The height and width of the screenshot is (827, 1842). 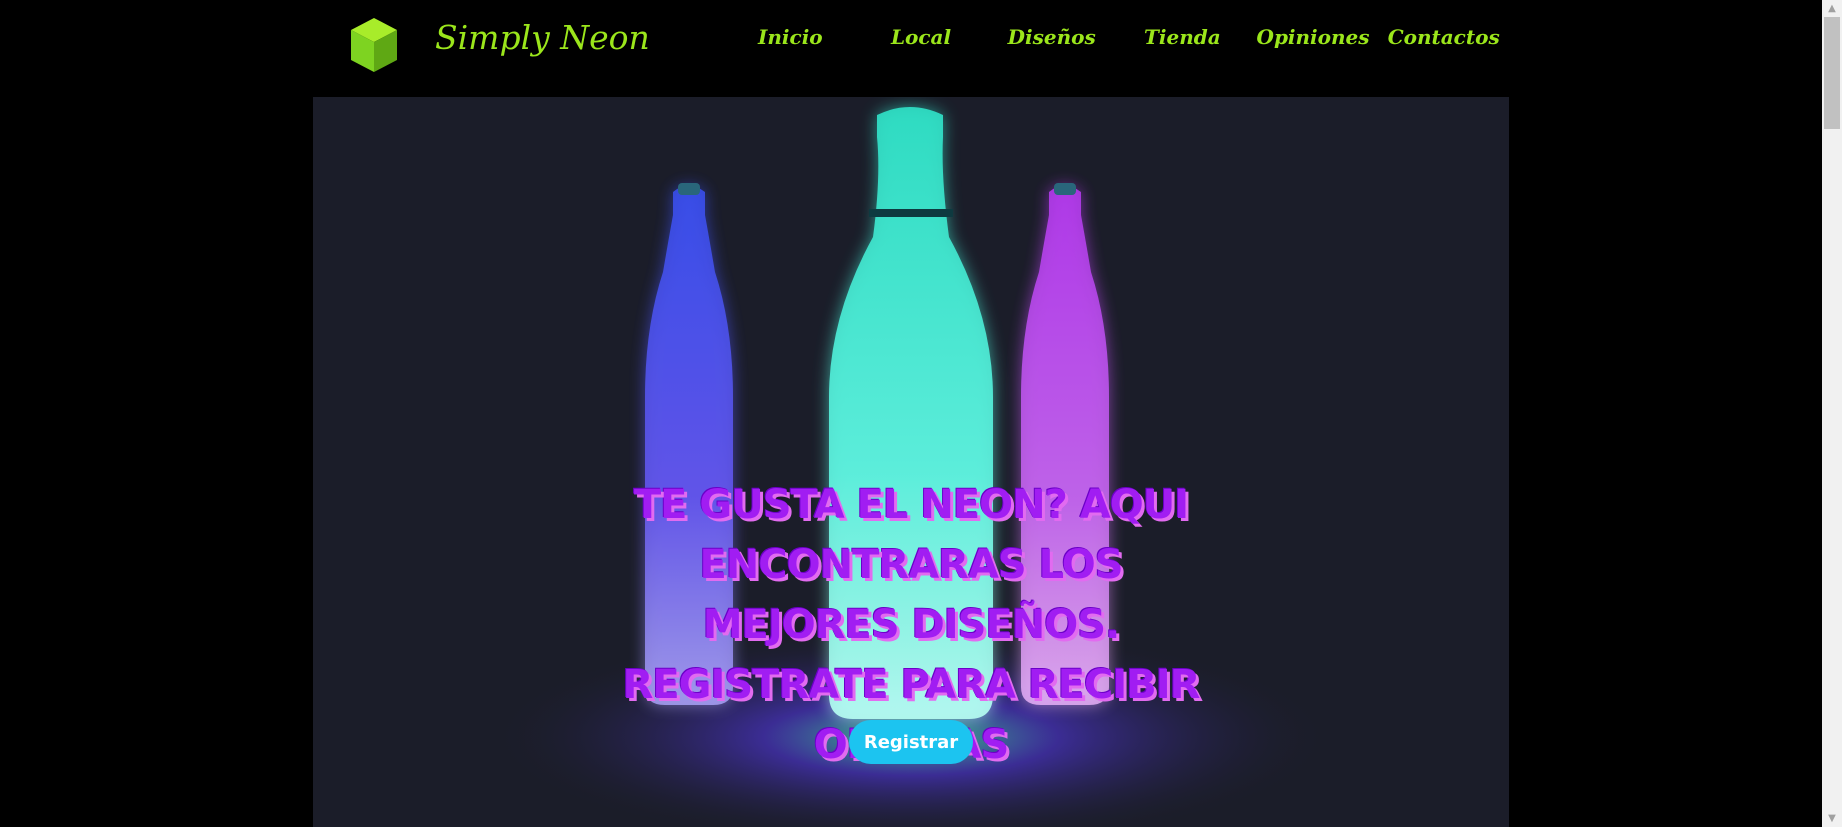 I want to click on nav-item-contactos: Contactos, so click(x=1443, y=42).